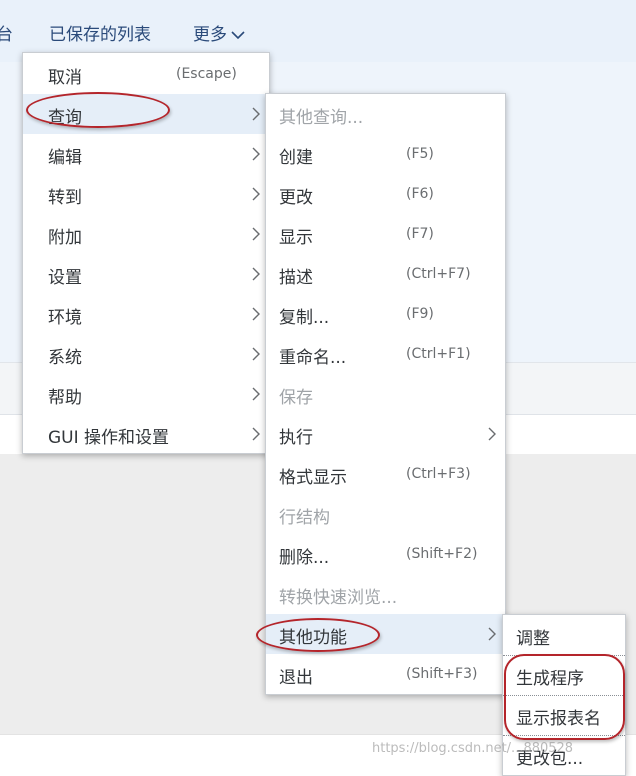 This screenshot has height=776, width=636. I want to click on menu-item-generate-program: 生成程序, so click(564, 675).